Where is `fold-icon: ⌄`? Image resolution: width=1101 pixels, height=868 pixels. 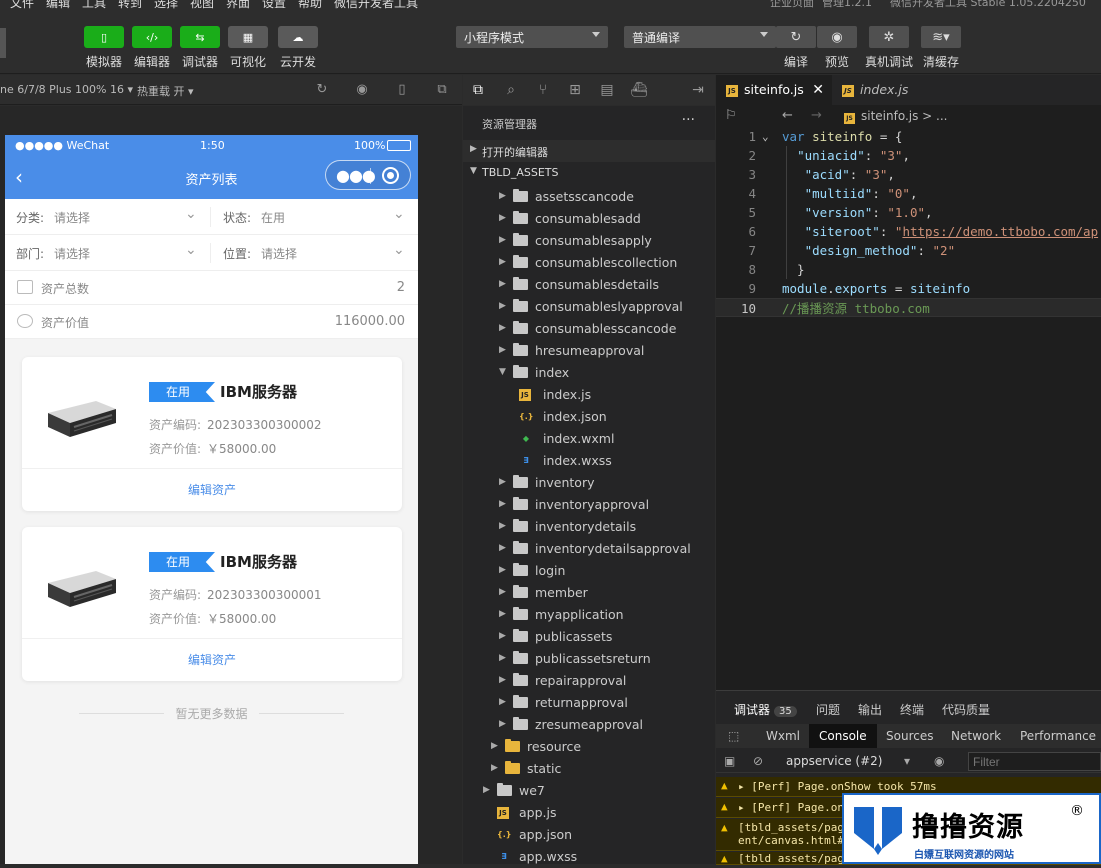 fold-icon: ⌄ is located at coordinates (765, 136).